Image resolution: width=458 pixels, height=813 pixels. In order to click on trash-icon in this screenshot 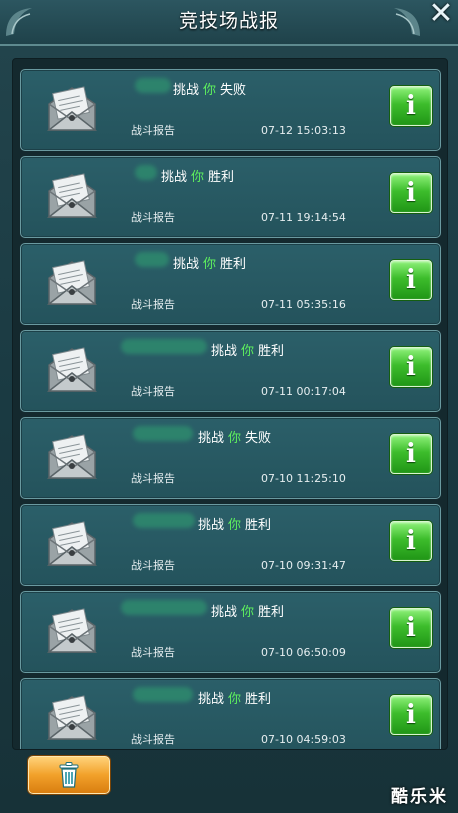, I will do `click(69, 775)`.